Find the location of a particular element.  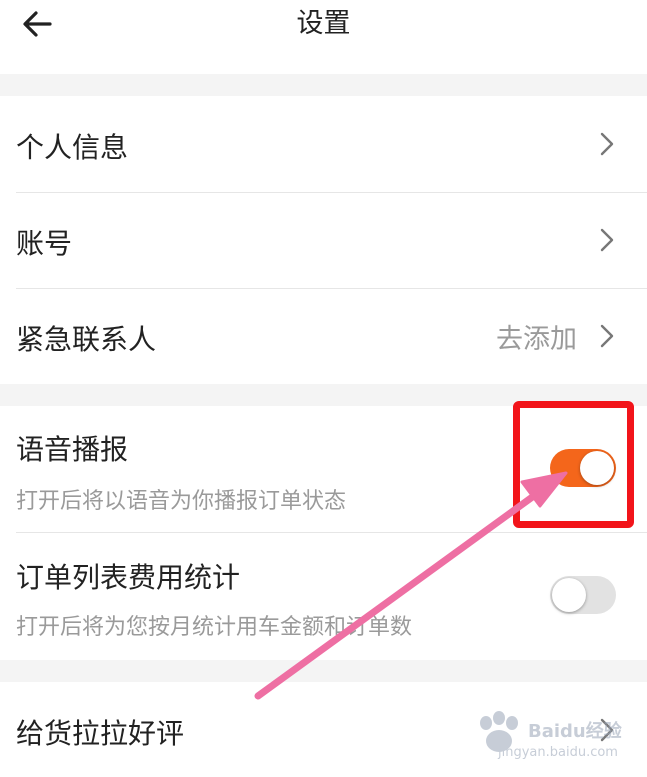

settings-item-label: 订单列表费用统计 is located at coordinates (128, 577).